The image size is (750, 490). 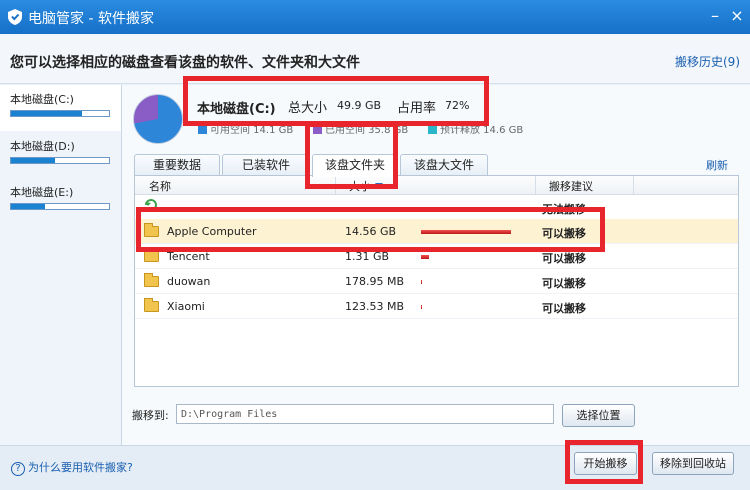 I want to click on refresh-link: 刷新, so click(x=717, y=165).